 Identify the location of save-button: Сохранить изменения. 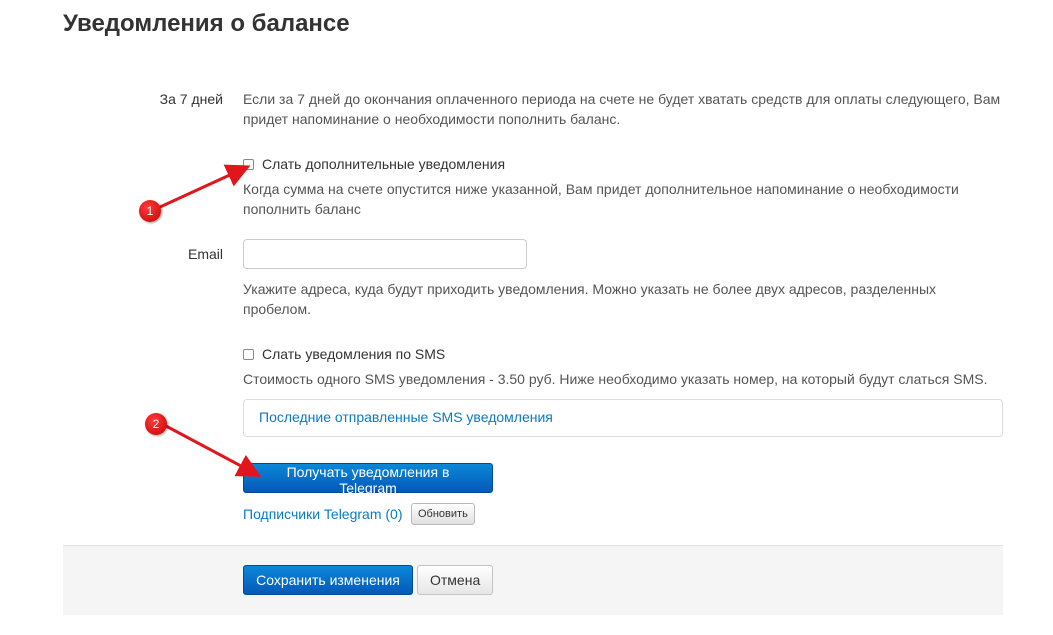
(328, 580).